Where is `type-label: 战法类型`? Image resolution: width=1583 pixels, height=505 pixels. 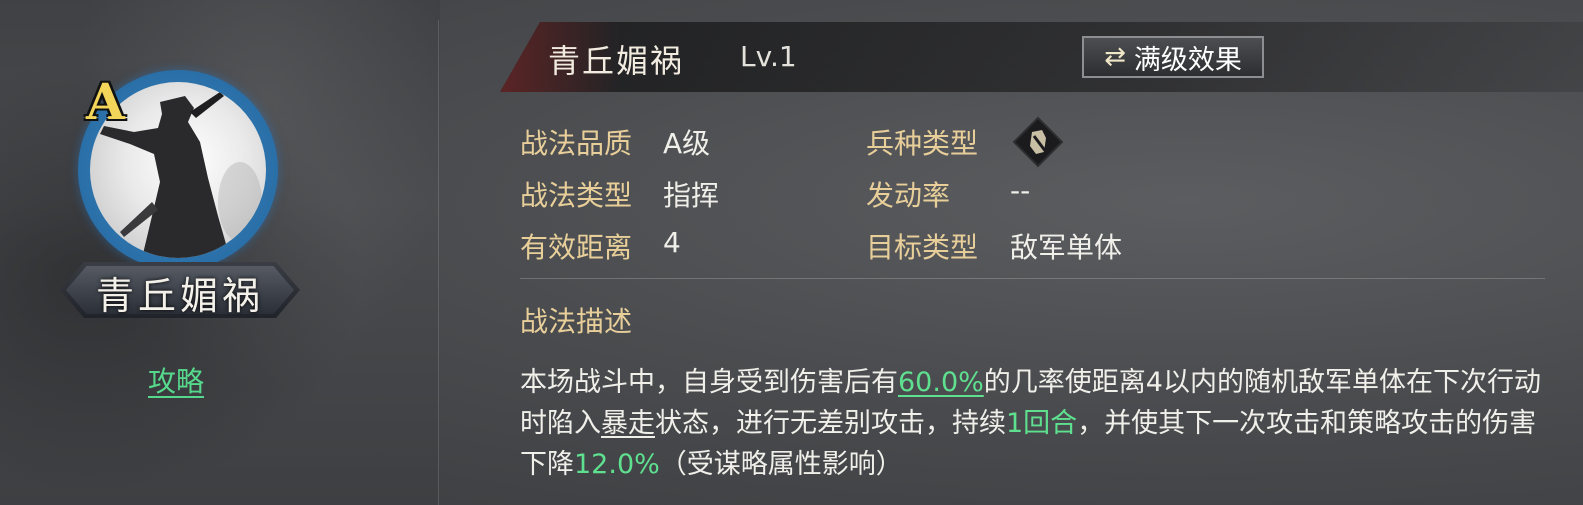 type-label: 战法类型 is located at coordinates (576, 195).